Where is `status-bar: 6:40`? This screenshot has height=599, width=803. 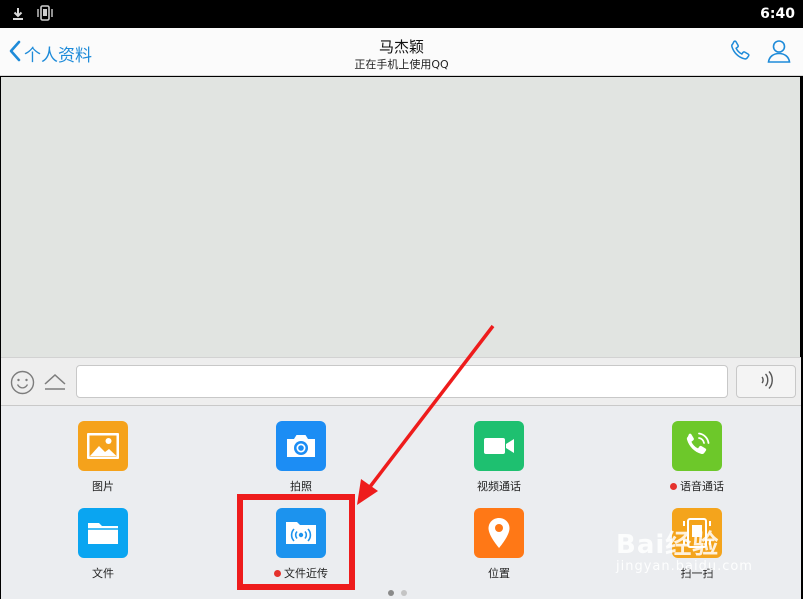 status-bar: 6:40 is located at coordinates (401, 14).